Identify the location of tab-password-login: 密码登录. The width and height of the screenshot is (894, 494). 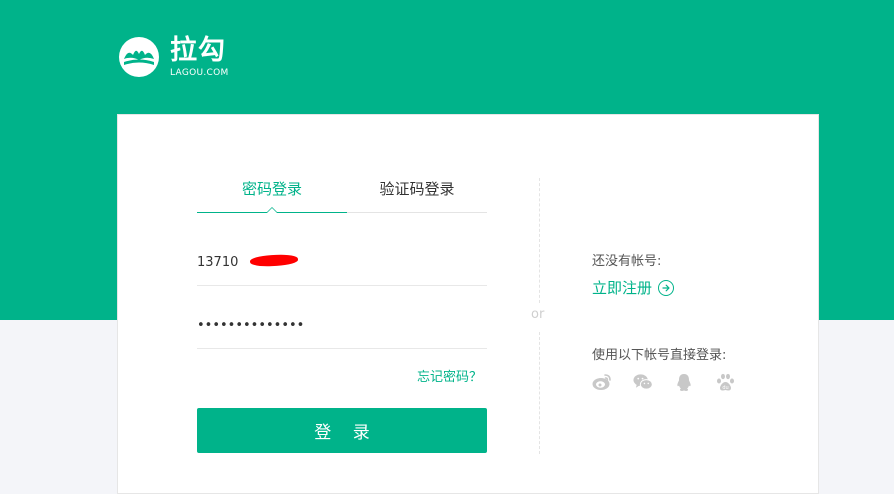
(272, 194).